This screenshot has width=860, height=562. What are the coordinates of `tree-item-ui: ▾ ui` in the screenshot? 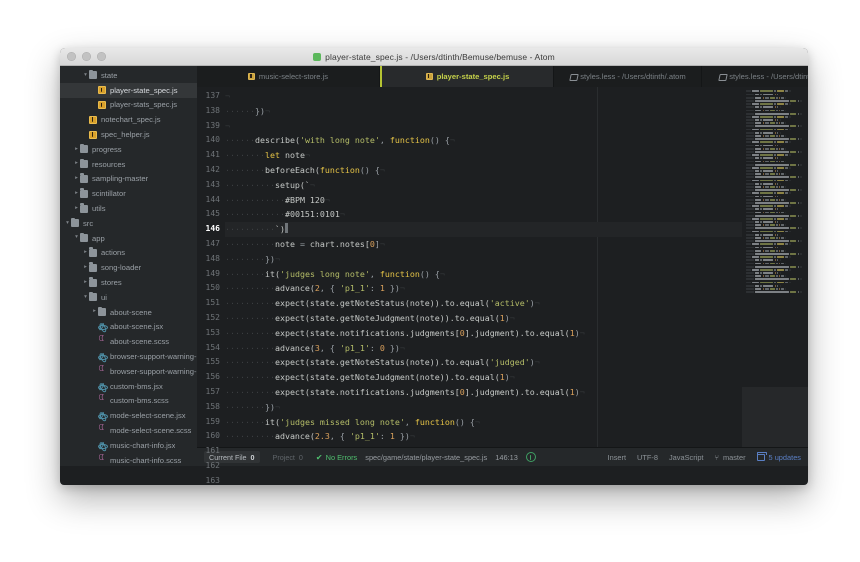 It's located at (128, 297).